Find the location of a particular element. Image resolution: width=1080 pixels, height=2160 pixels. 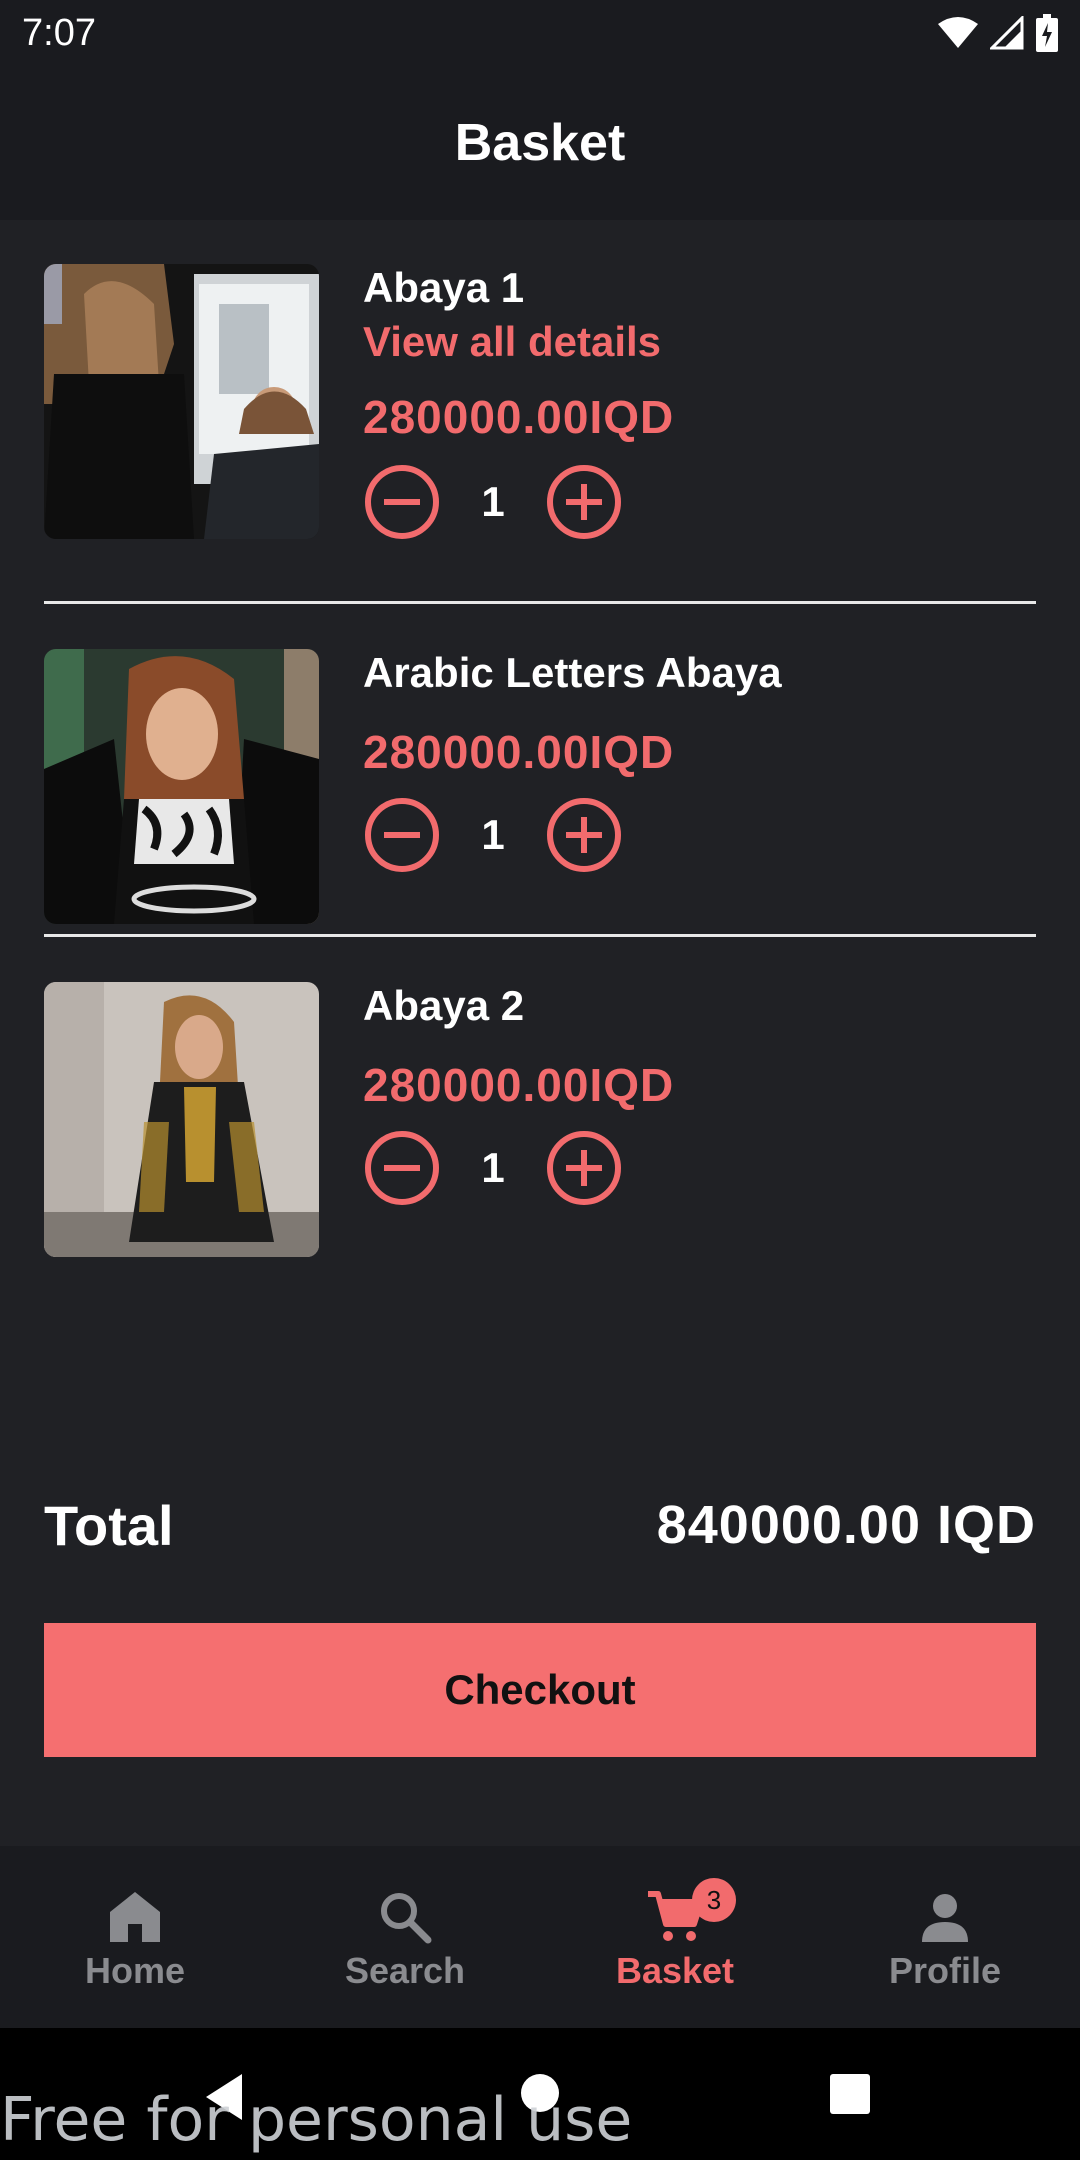

battery-icon is located at coordinates (1047, 33).